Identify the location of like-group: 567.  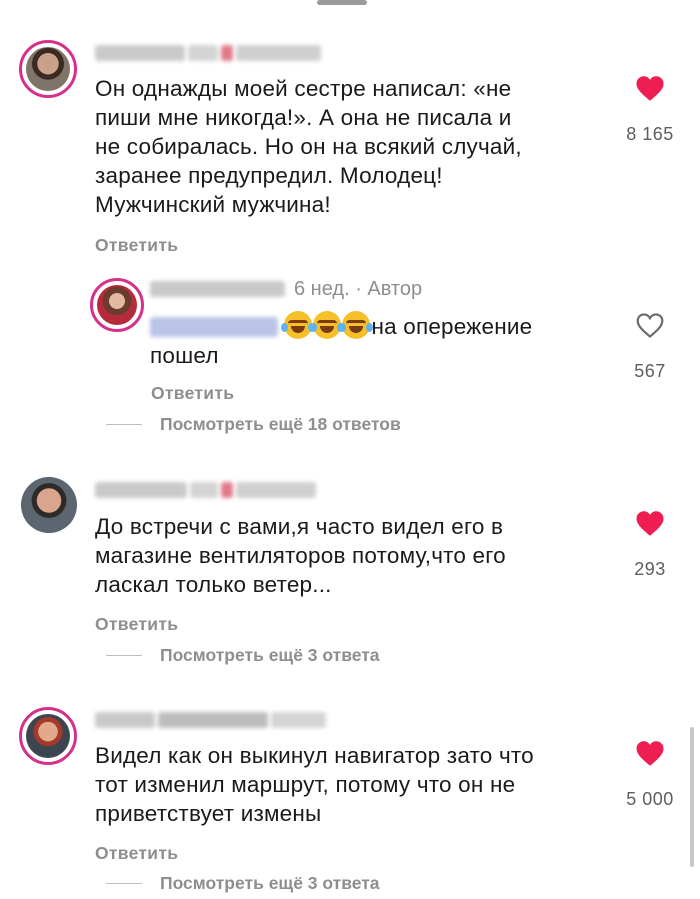
(650, 347).